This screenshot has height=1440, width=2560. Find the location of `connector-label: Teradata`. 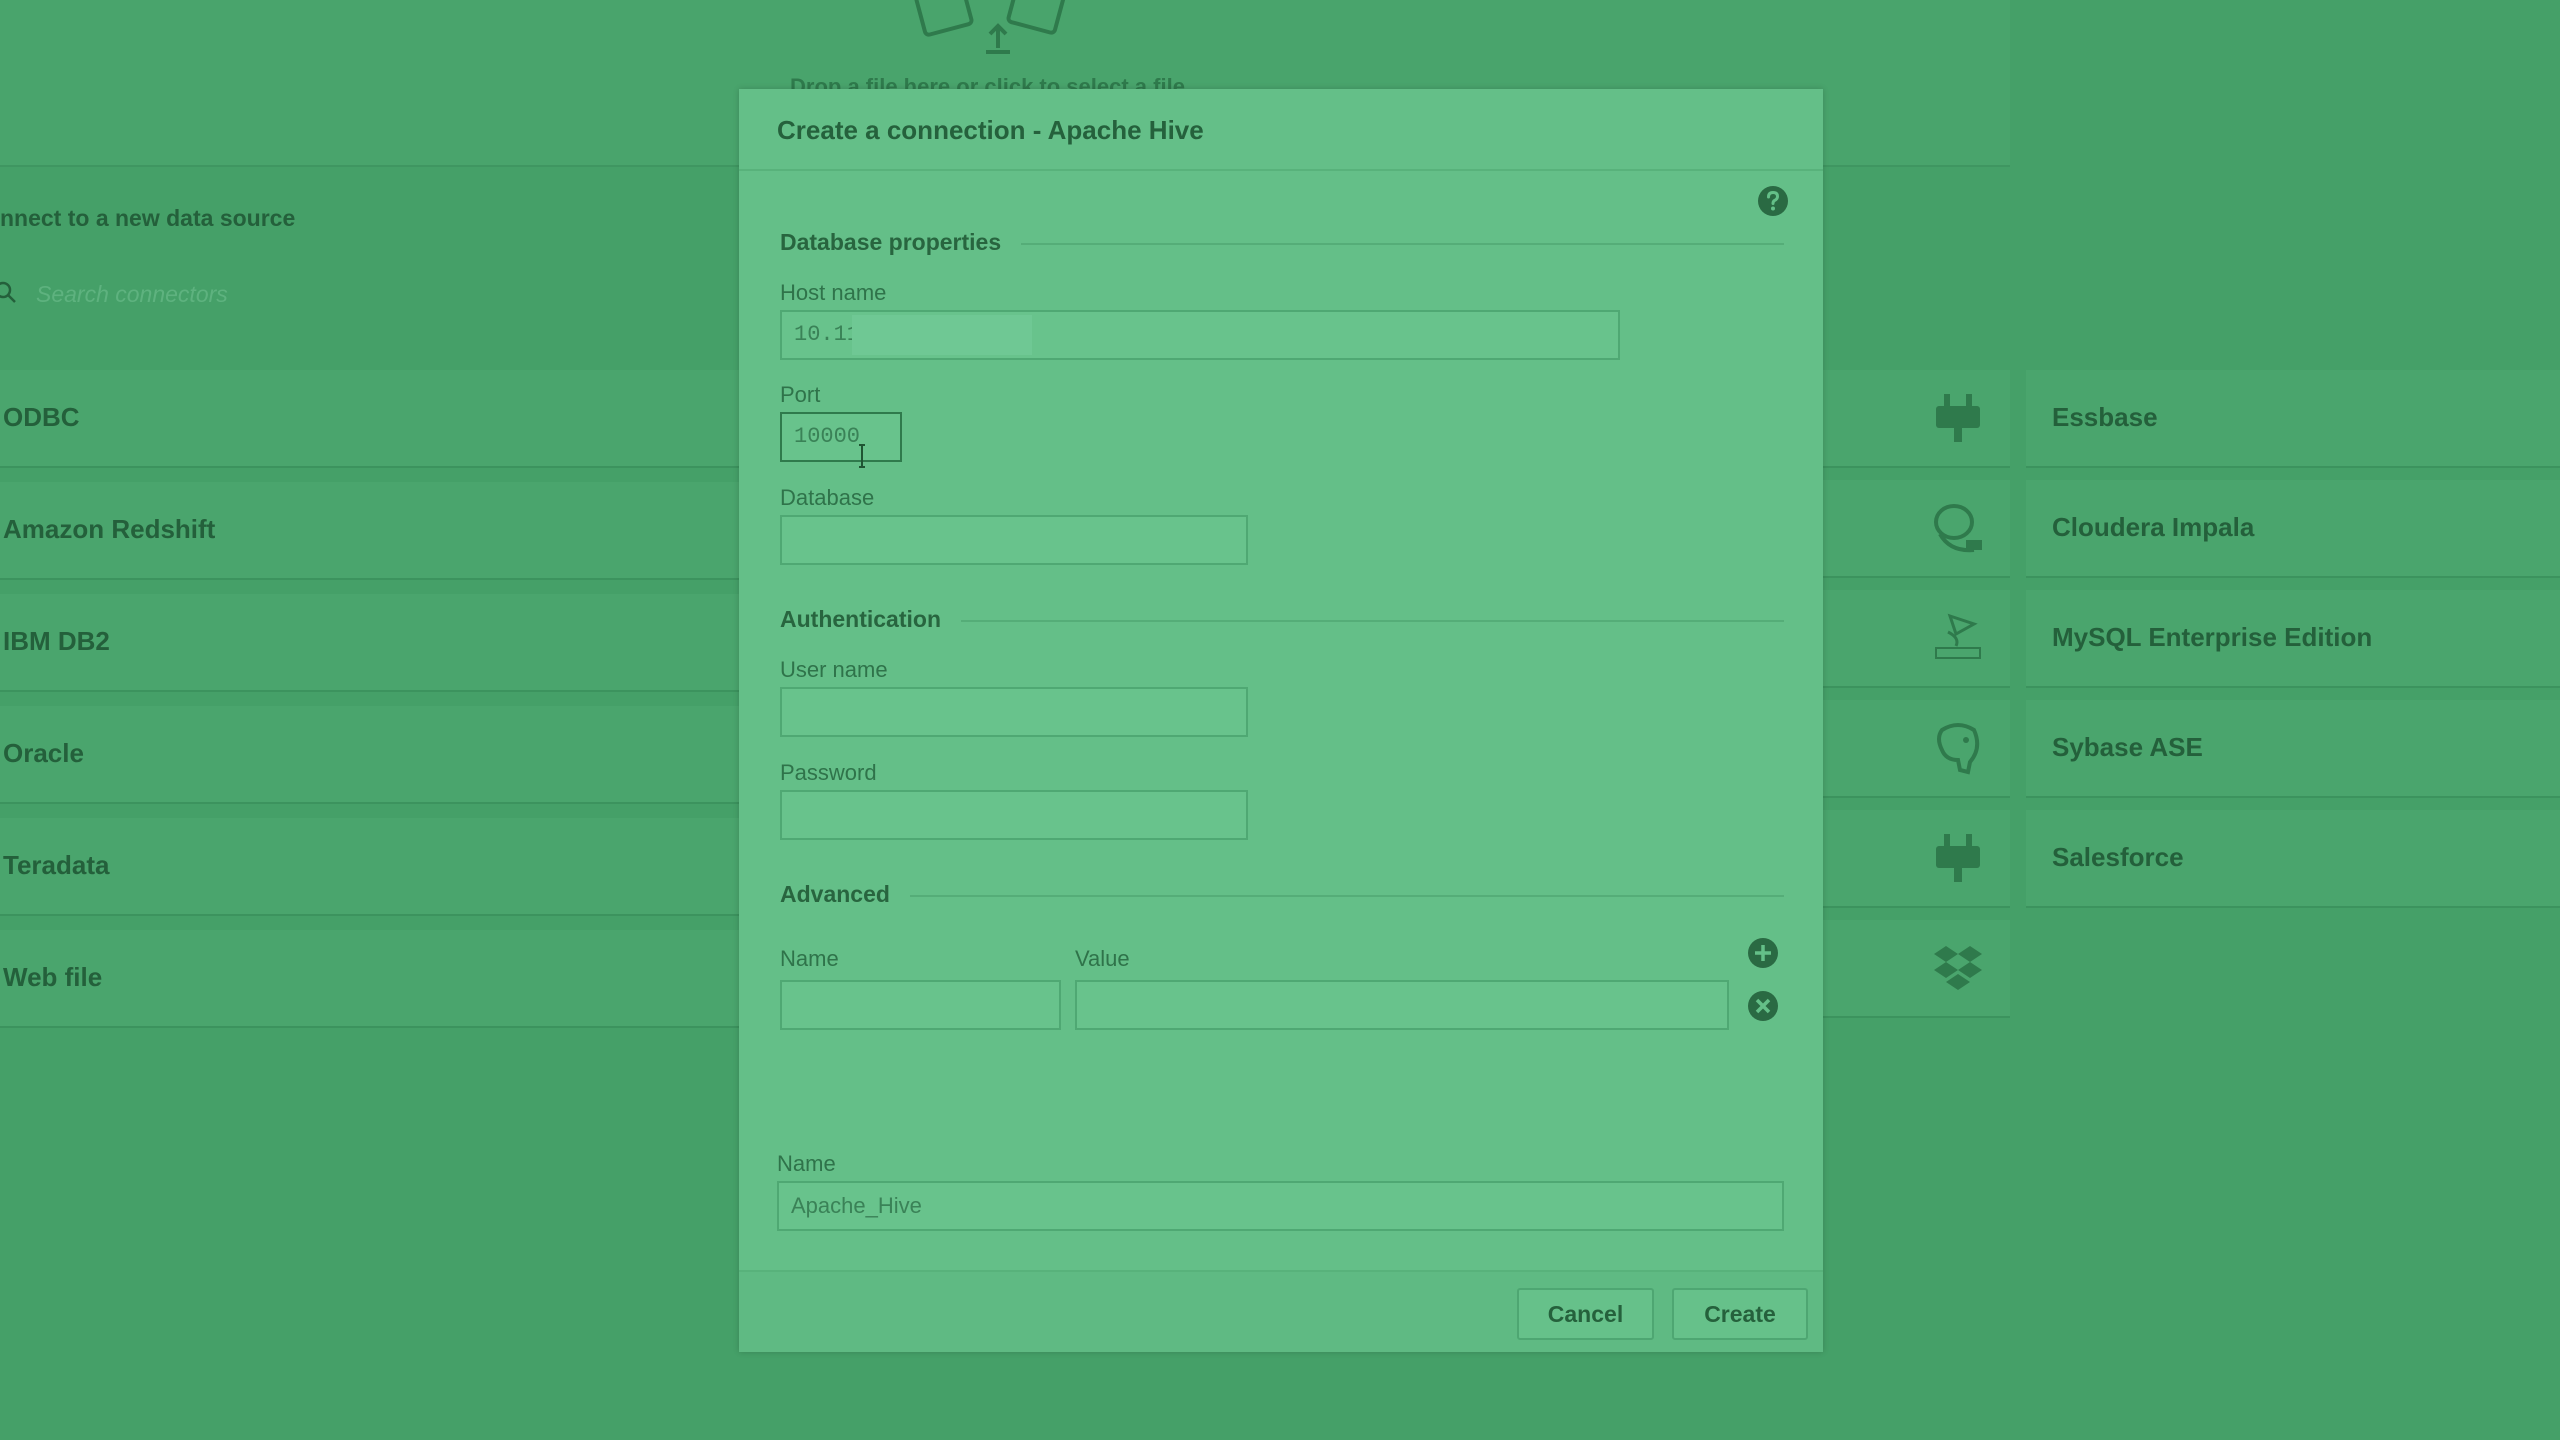

connector-label: Teradata is located at coordinates (56, 865).